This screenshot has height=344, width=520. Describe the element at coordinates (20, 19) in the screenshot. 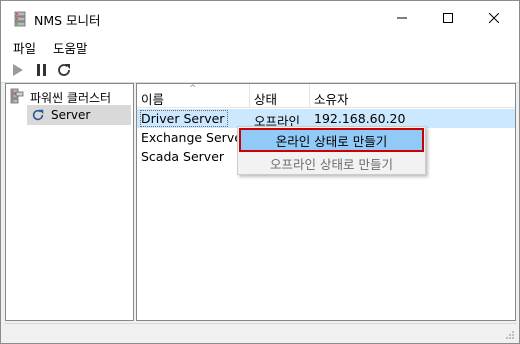

I see `server-app-icon` at that location.